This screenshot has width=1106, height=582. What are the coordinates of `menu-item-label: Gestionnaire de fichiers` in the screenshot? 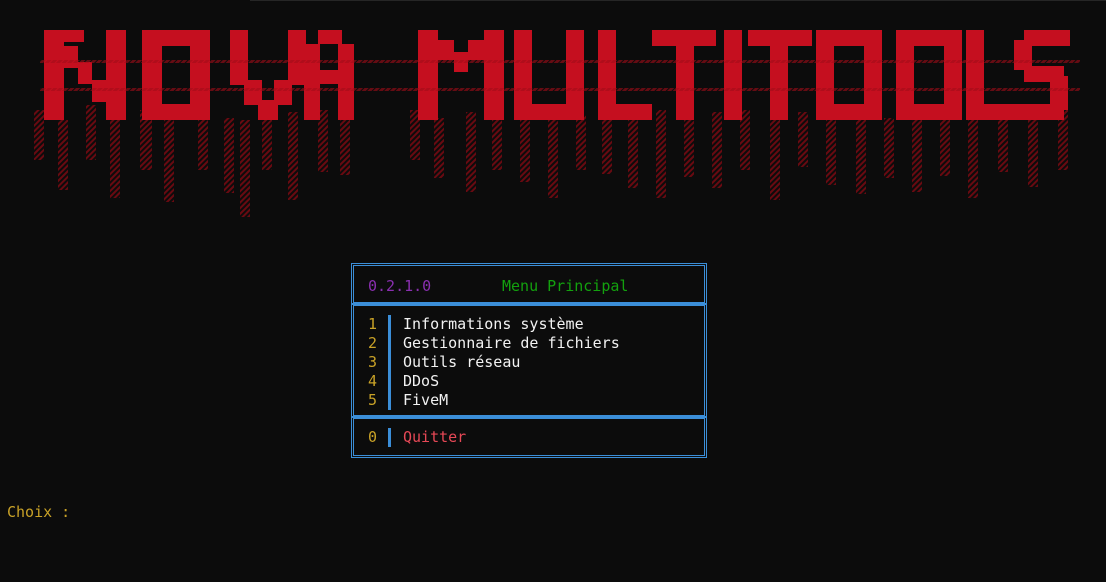 It's located at (511, 343).